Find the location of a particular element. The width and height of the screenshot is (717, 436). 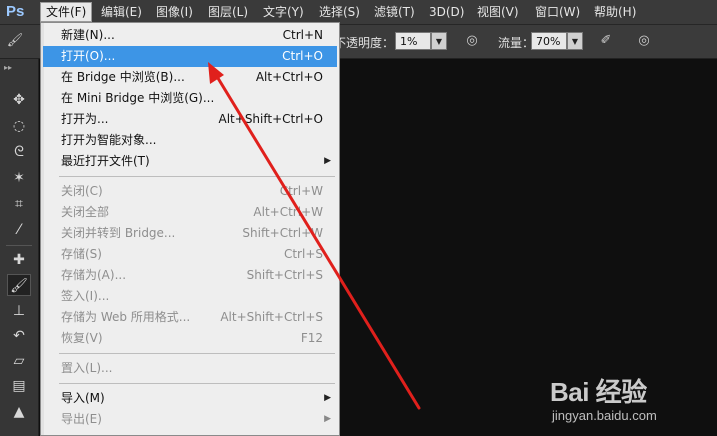

menu-item-shortcut: Ctrl+N is located at coordinates (302, 35).